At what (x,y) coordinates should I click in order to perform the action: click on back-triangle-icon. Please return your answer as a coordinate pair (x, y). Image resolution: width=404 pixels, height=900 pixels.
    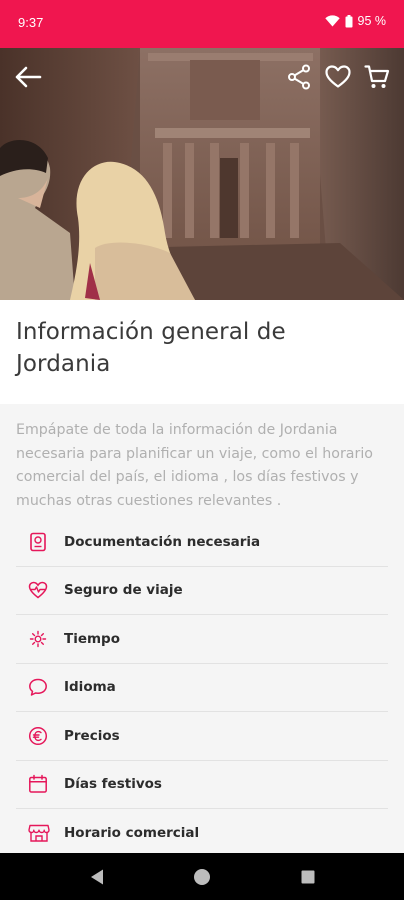
    Looking at the image, I should click on (97, 877).